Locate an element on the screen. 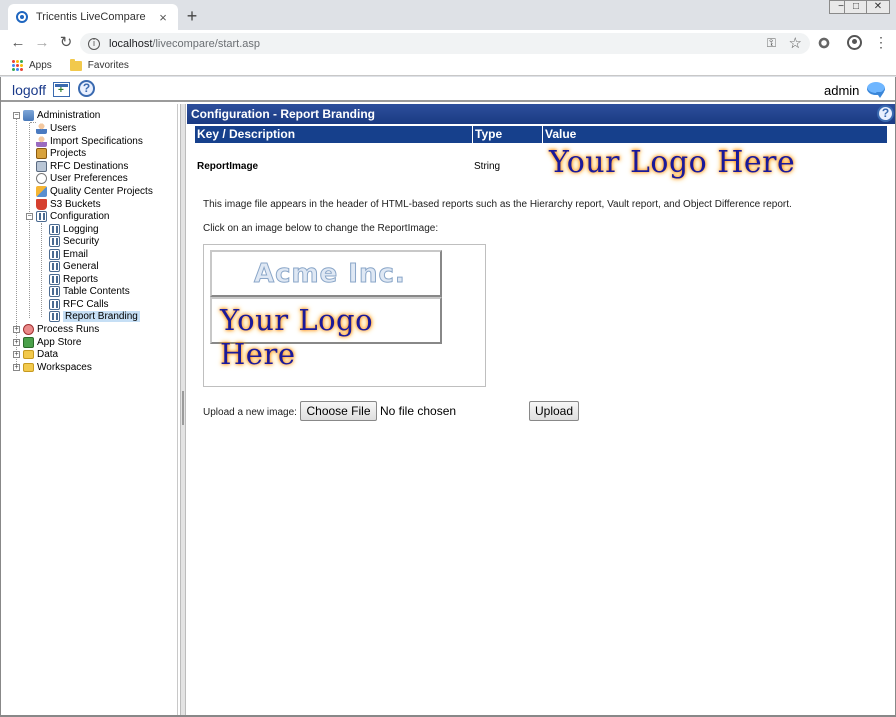 This screenshot has height=717, width=896. tree-item-report-branding: Report Branding is located at coordinates (94, 316).